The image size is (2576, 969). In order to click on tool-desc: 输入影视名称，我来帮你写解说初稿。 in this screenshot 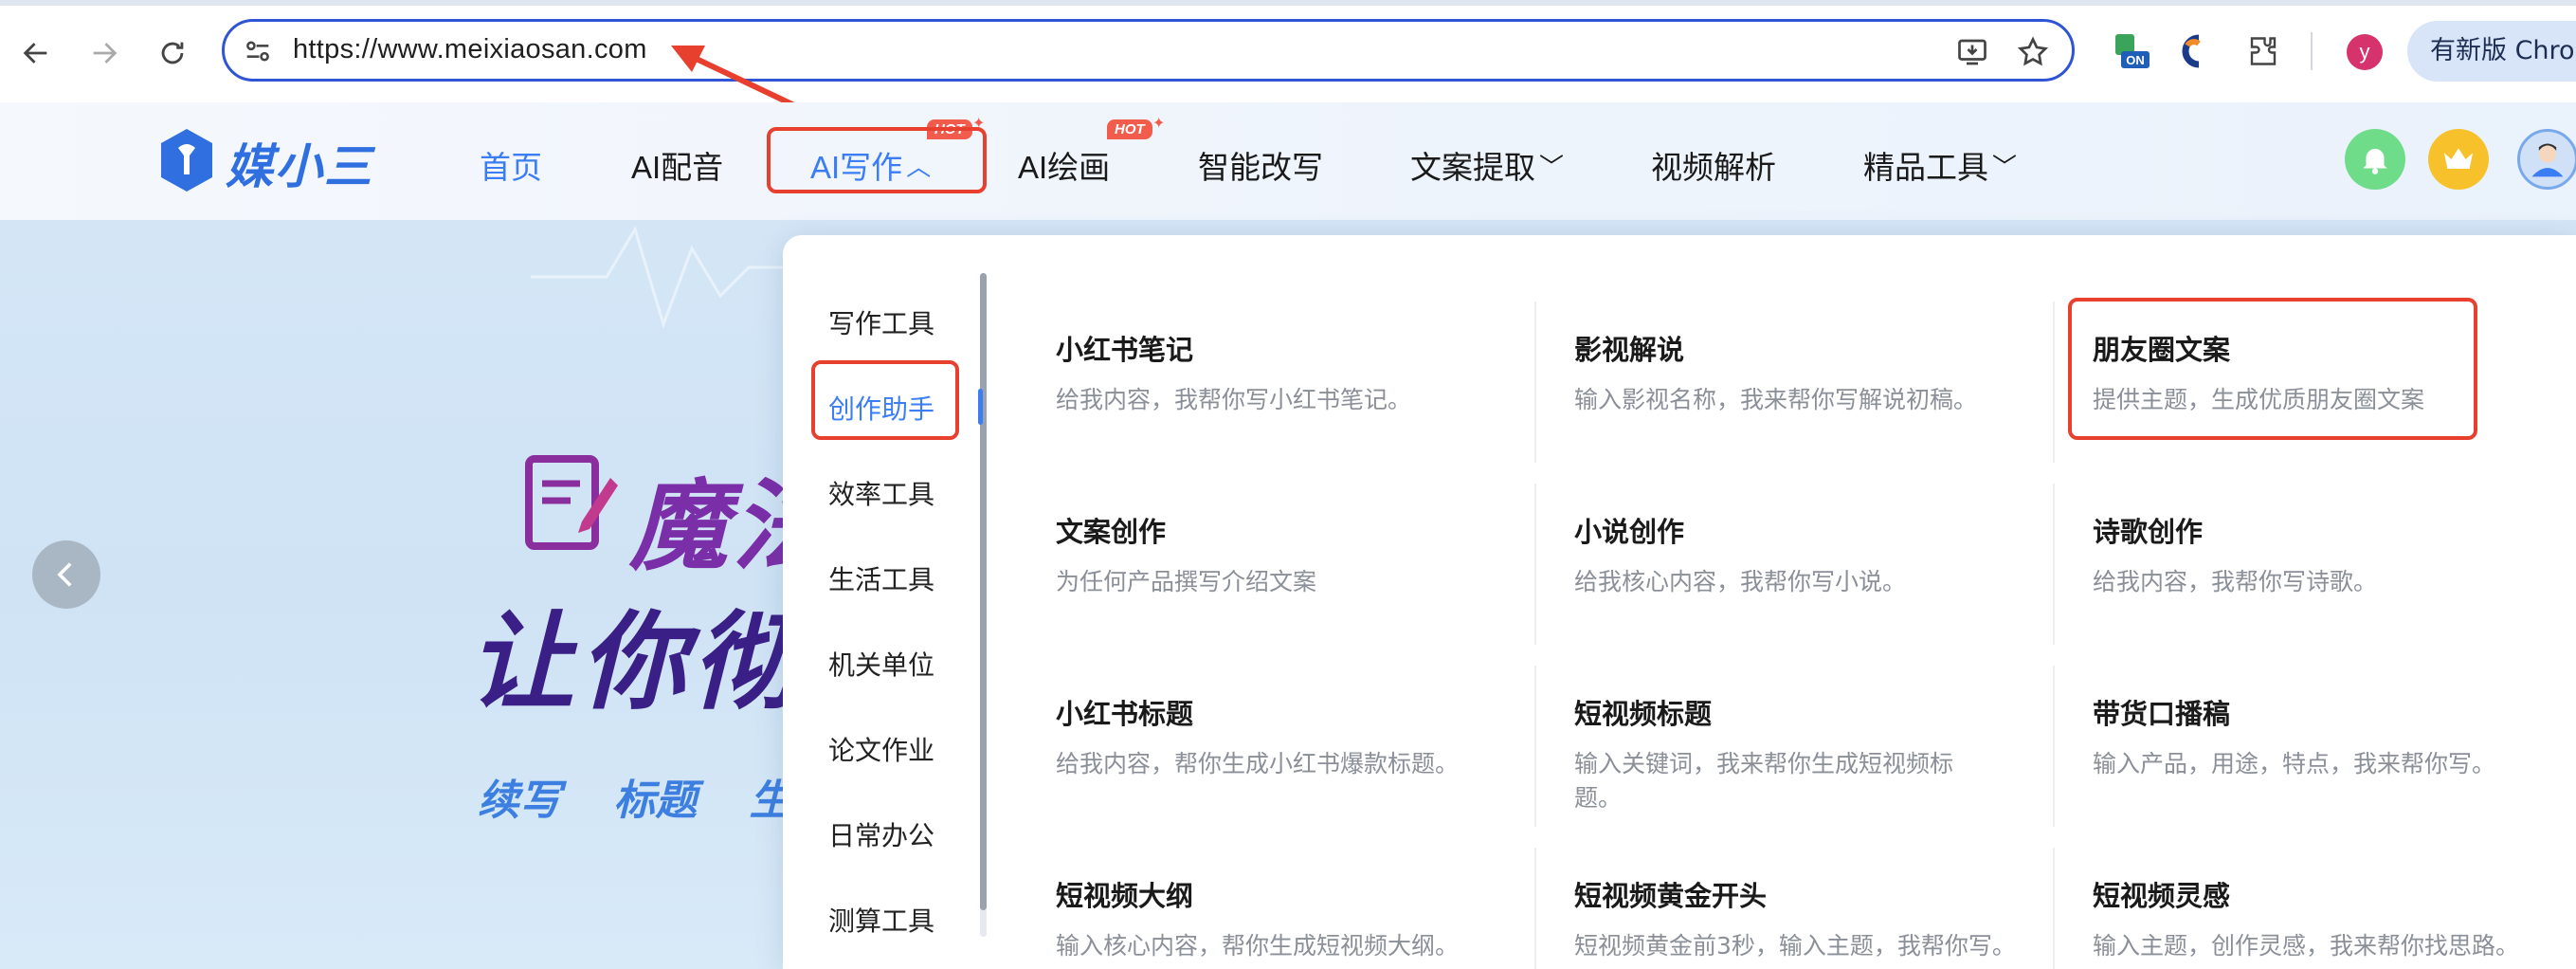, I will do `click(1776, 399)`.